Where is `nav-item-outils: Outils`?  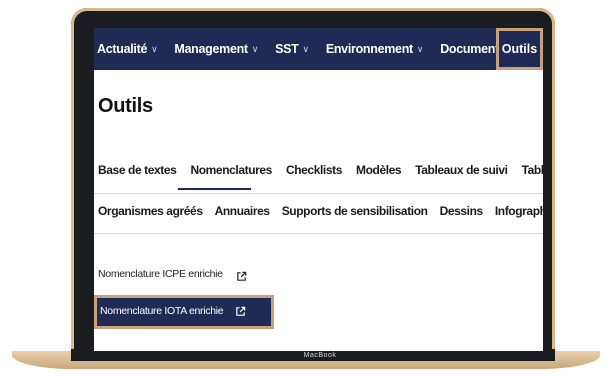
nav-item-outils: Outils is located at coordinates (519, 49).